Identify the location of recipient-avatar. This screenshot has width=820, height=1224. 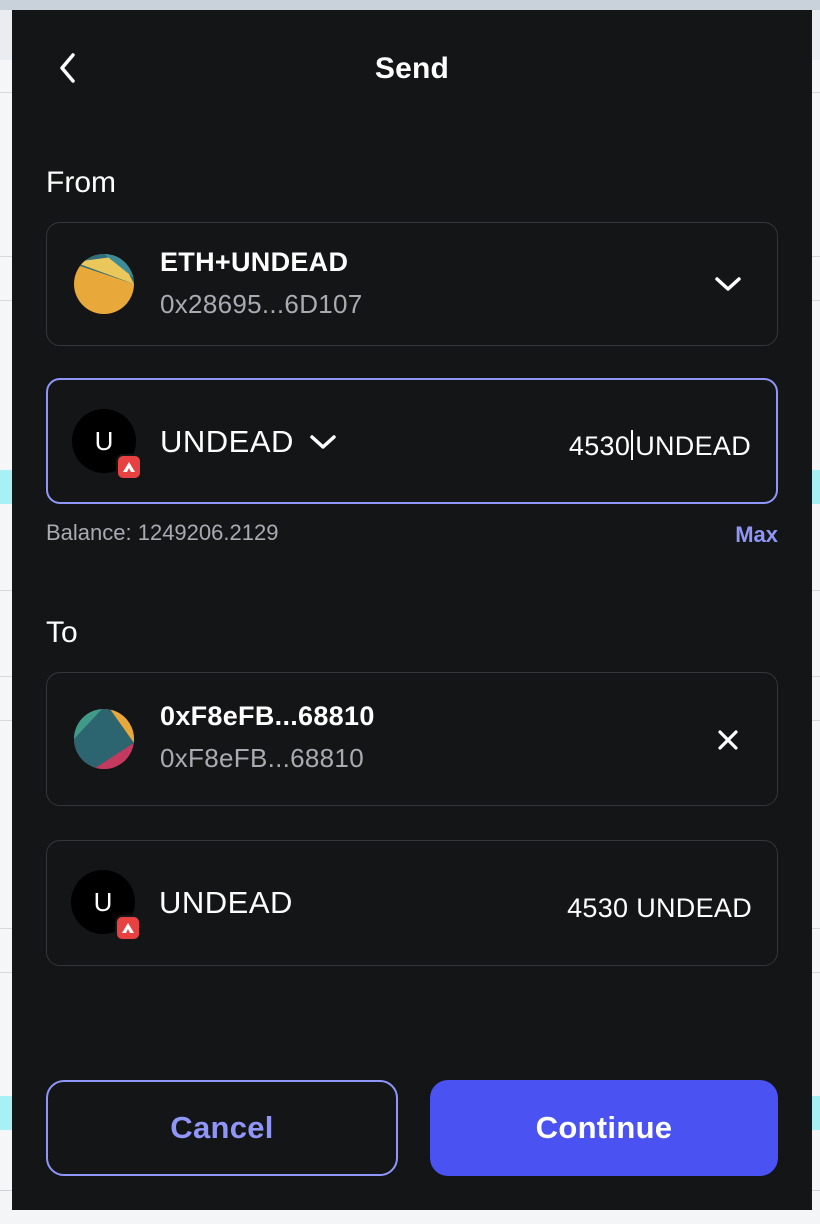
(104, 739).